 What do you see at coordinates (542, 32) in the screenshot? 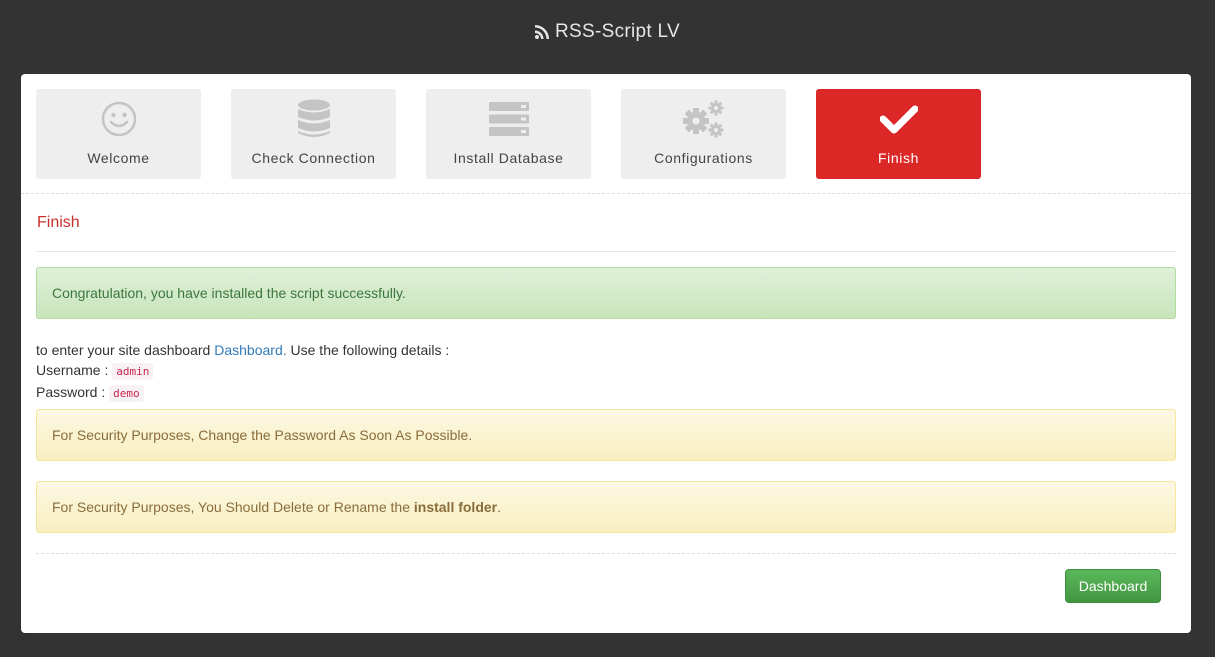
I see `rss-icon` at bounding box center [542, 32].